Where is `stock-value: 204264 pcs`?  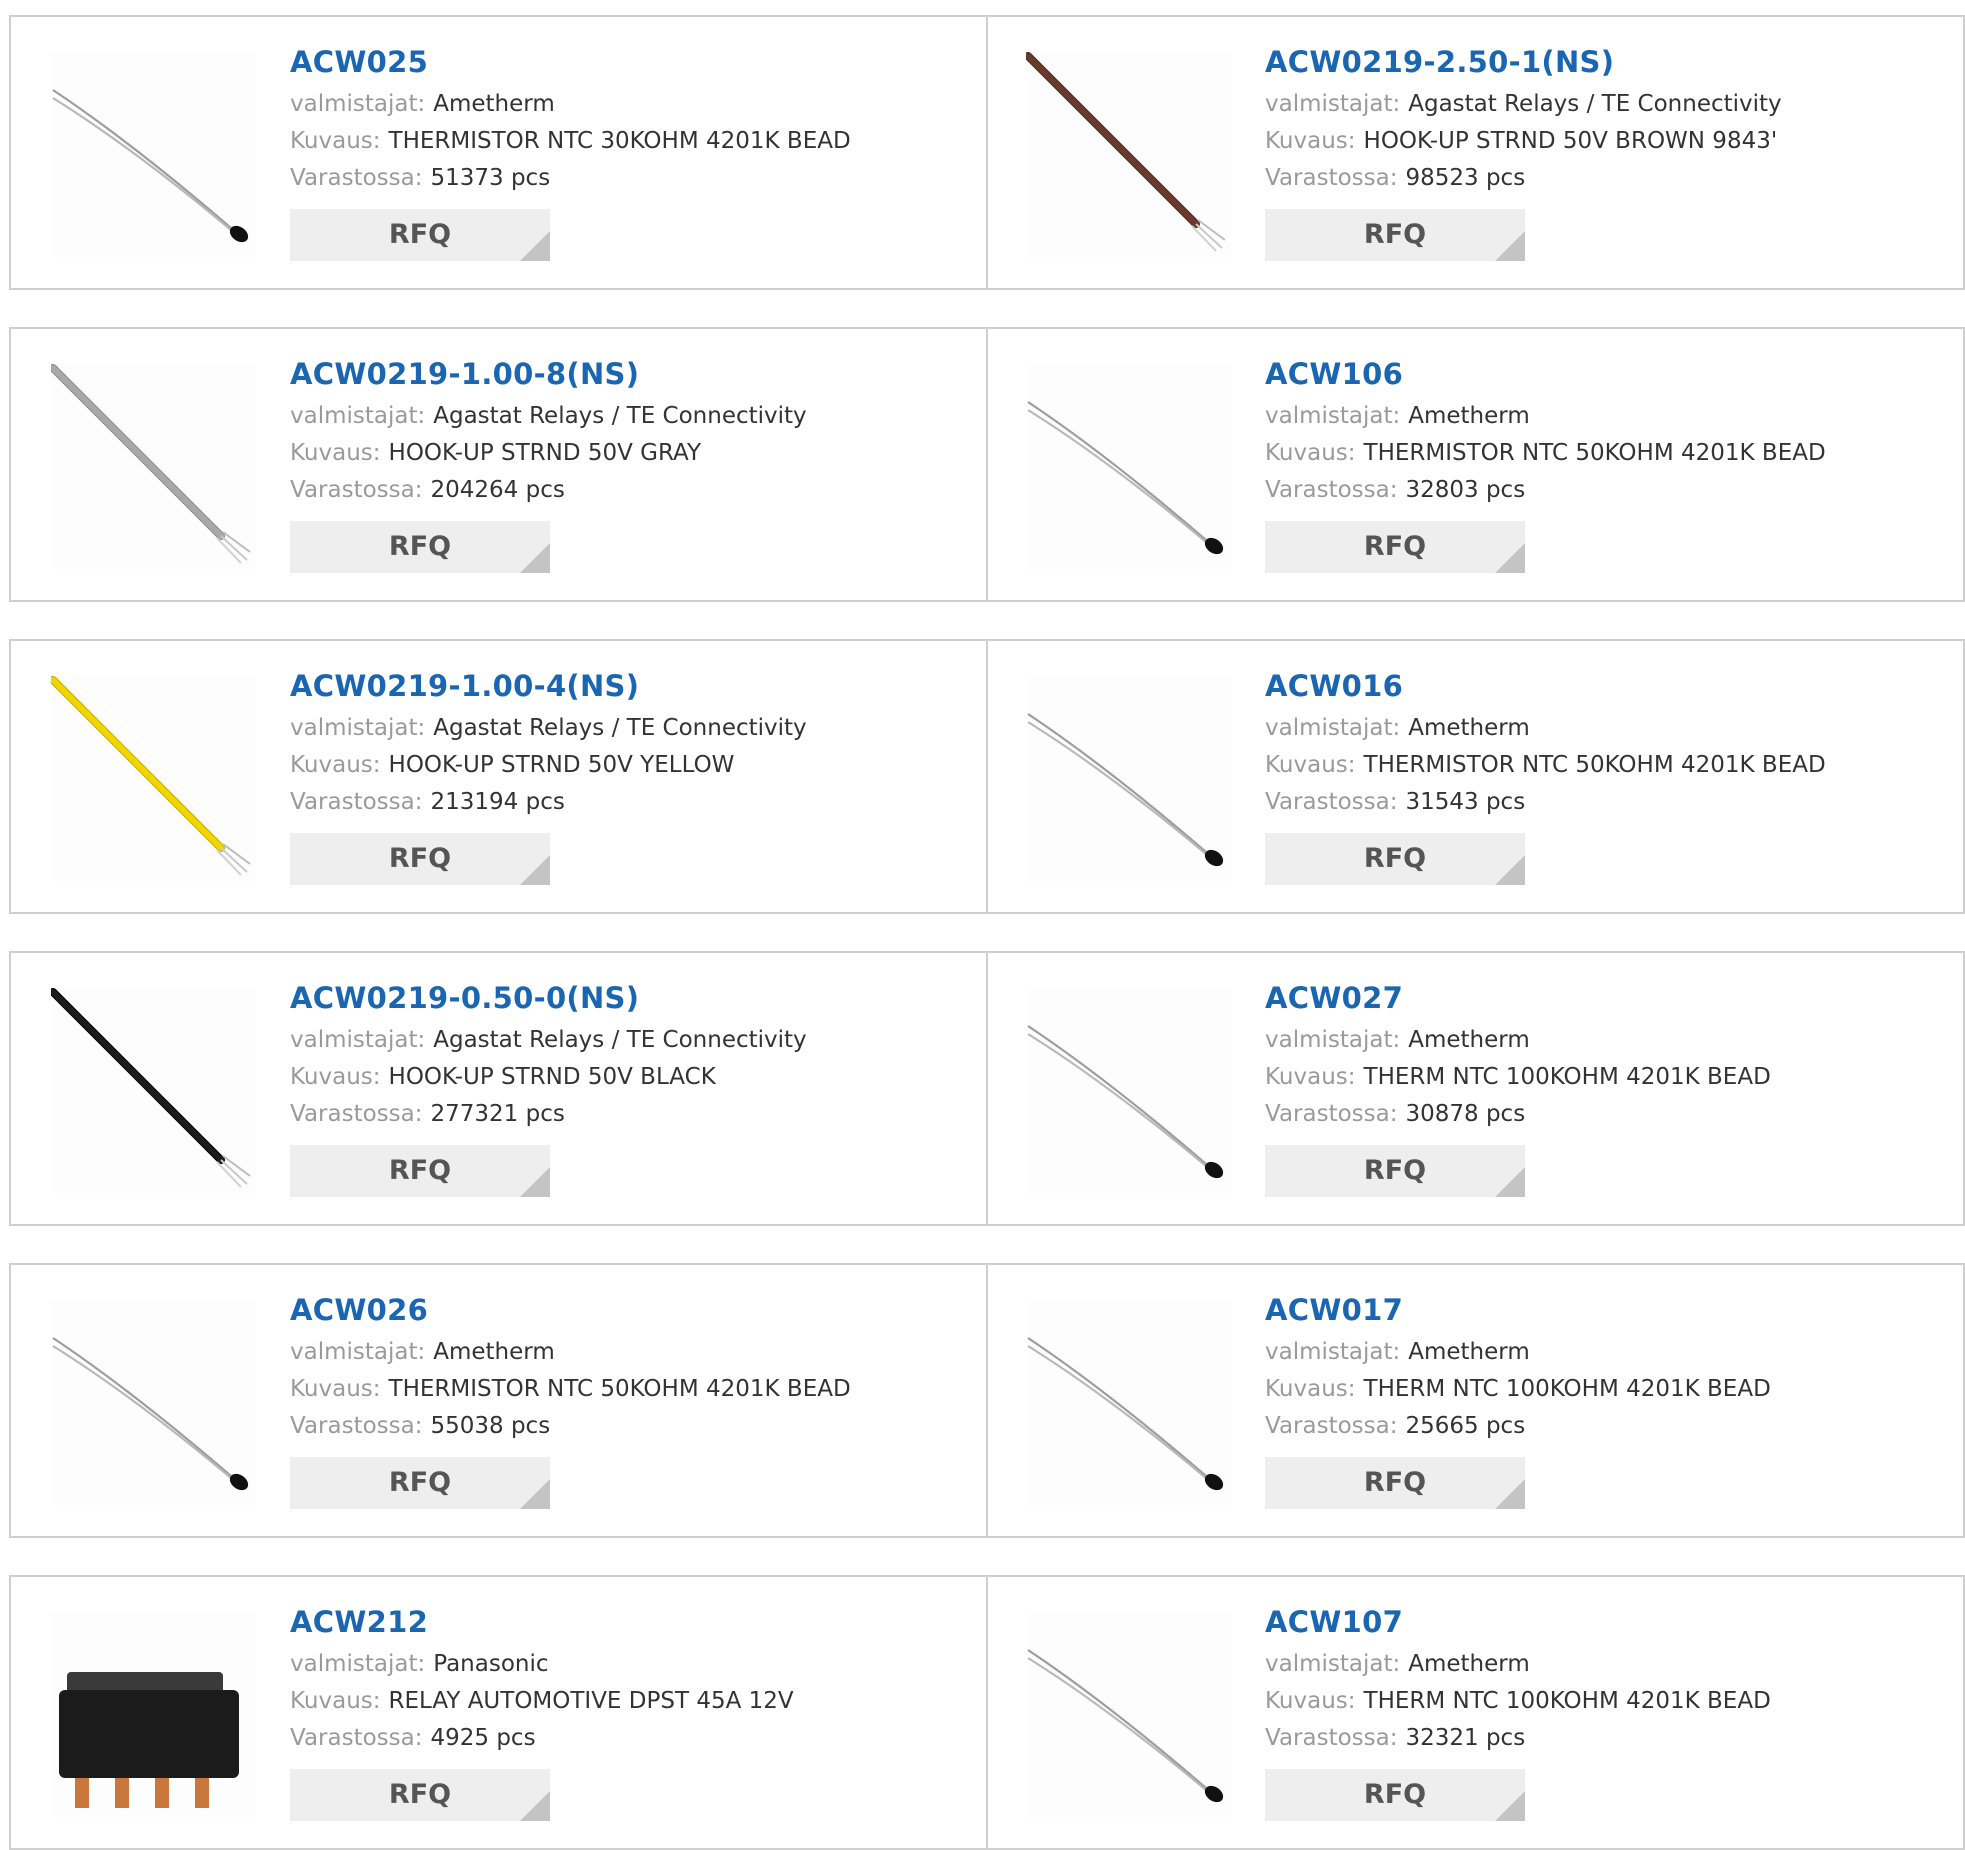 stock-value: 204264 pcs is located at coordinates (497, 489).